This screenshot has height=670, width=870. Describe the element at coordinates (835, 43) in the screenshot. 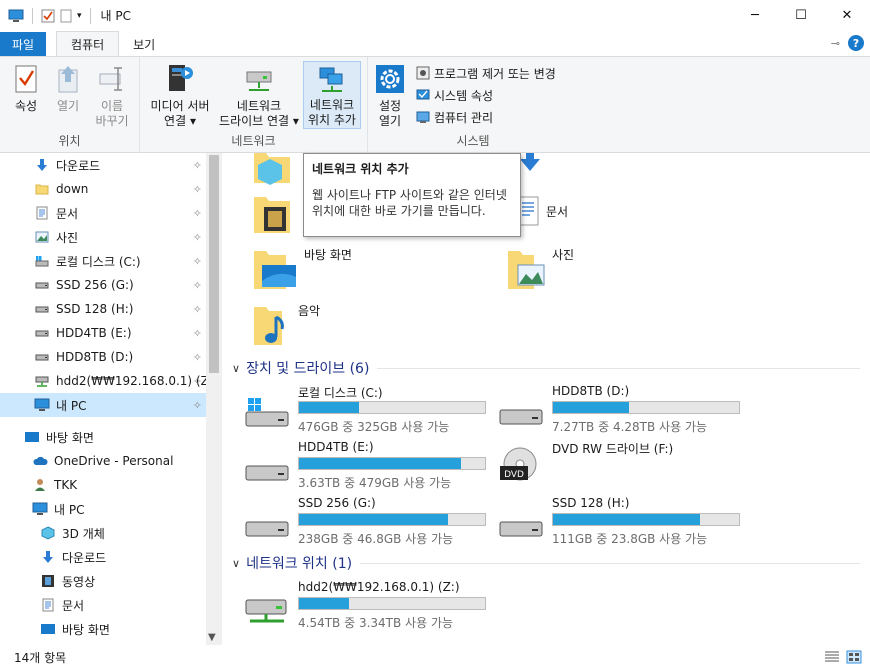

I see `pin-ribbon-icon: ⊸` at that location.